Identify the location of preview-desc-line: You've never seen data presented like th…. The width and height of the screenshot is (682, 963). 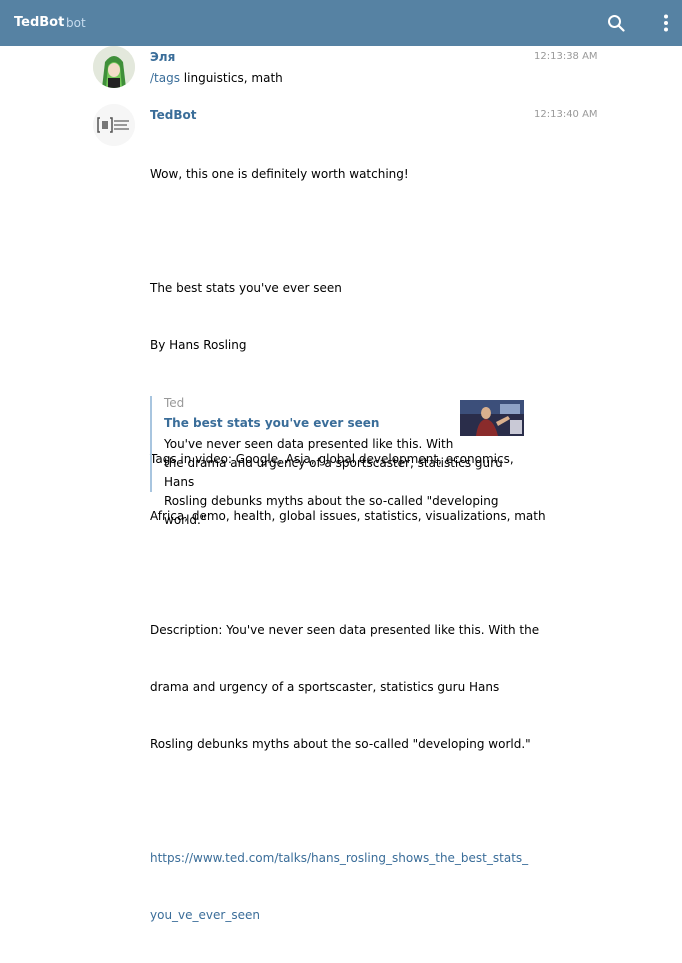
(309, 444).